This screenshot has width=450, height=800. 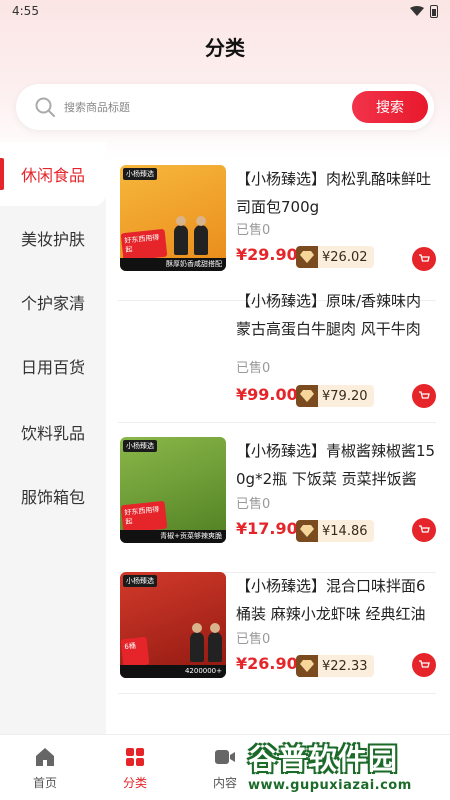 I want to click on member-price-value: ¥26.02, so click(x=345, y=257).